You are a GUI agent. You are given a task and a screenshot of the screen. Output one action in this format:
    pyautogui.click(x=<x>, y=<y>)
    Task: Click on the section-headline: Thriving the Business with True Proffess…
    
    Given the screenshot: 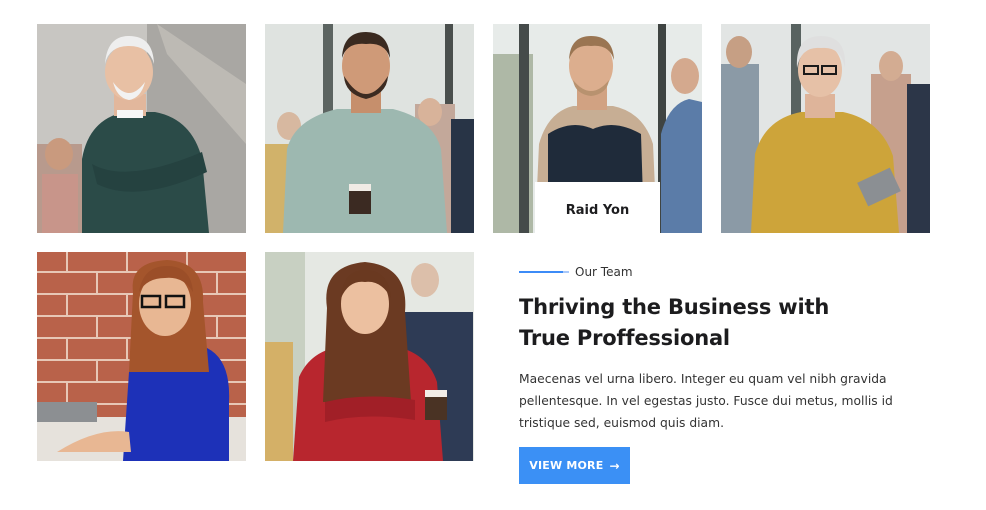 What is the action you would take?
    pyautogui.click(x=674, y=322)
    